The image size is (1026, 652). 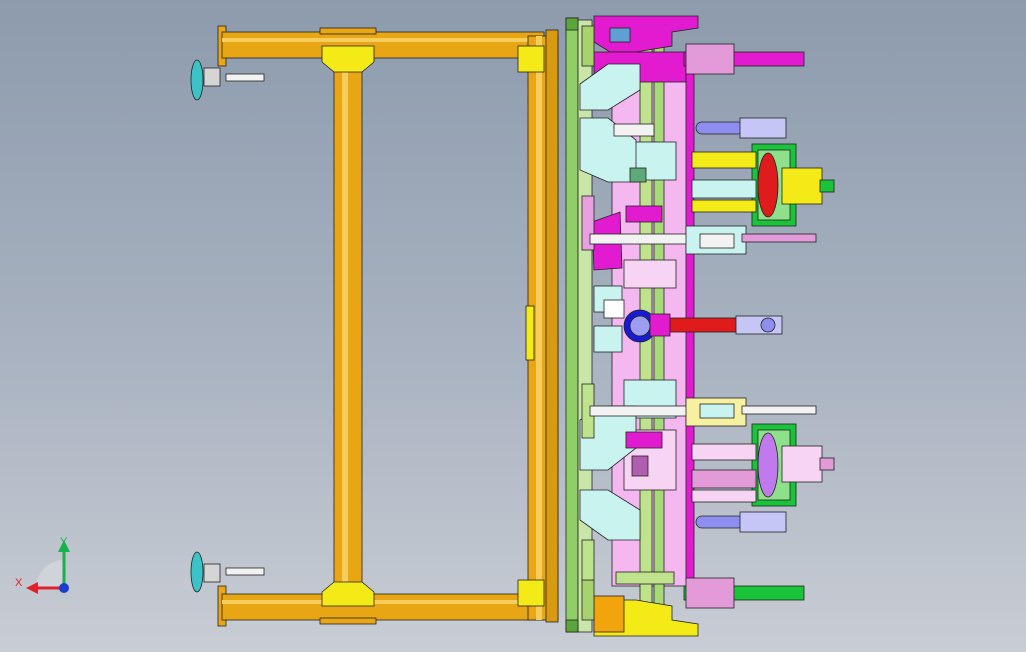 I want to click on x-axis-arrowhead, so click(x=32, y=588).